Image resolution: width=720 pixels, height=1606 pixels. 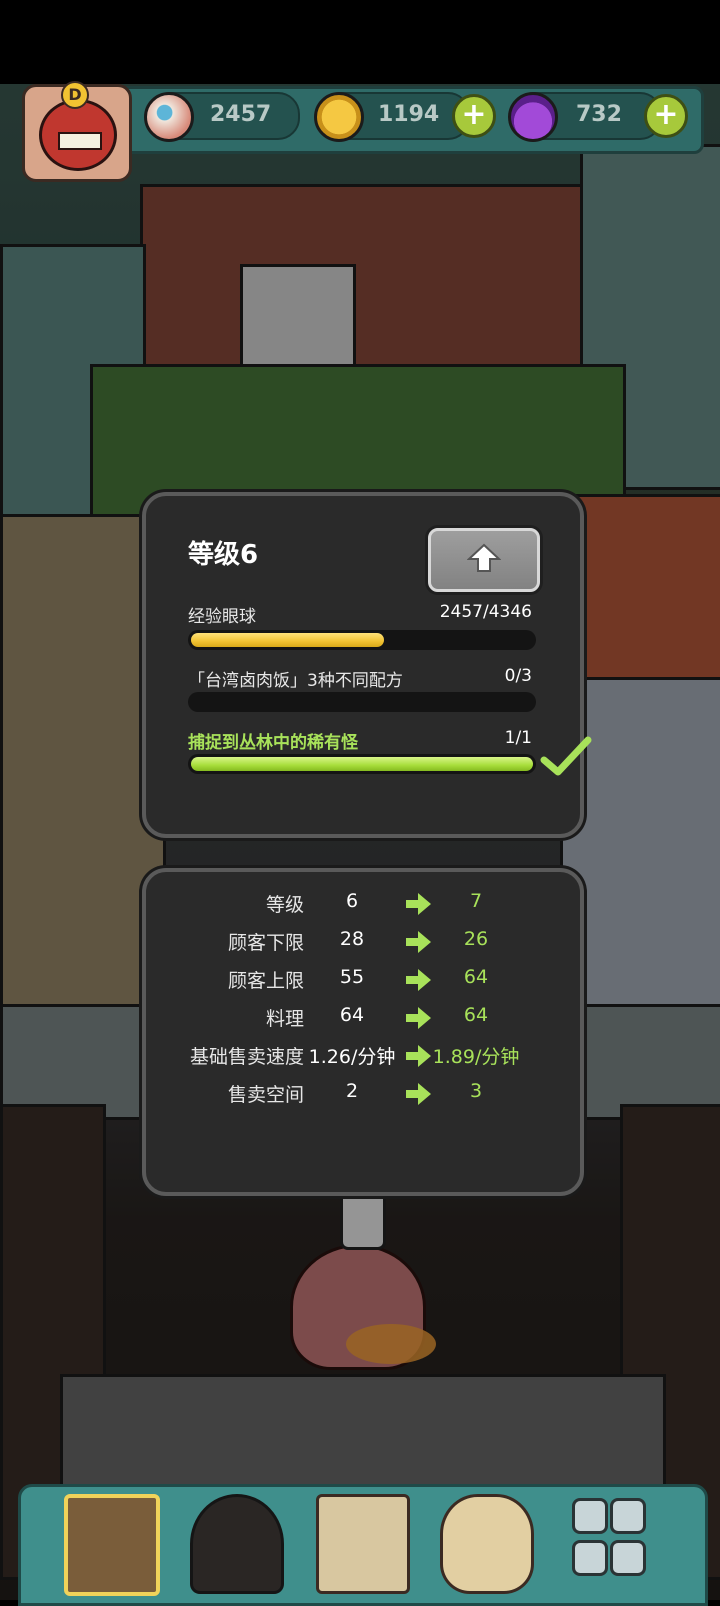 I want to click on stat-current: 64, so click(x=352, y=1015).